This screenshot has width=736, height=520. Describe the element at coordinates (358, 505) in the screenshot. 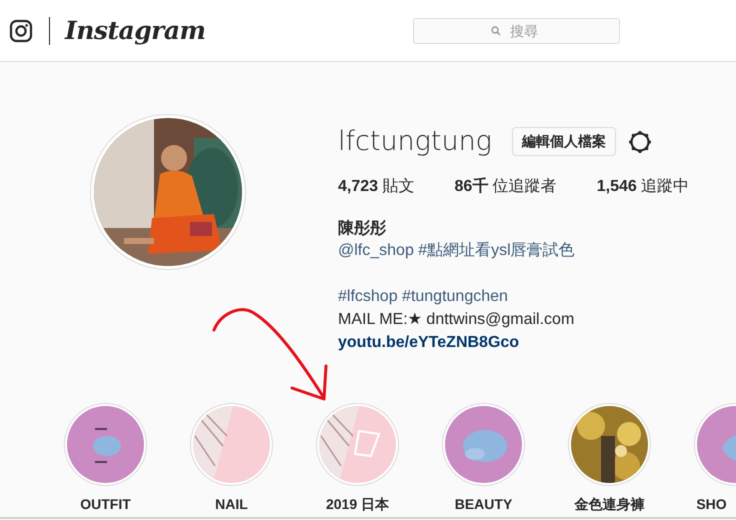

I see `highlight-label: 2019 日本` at that location.